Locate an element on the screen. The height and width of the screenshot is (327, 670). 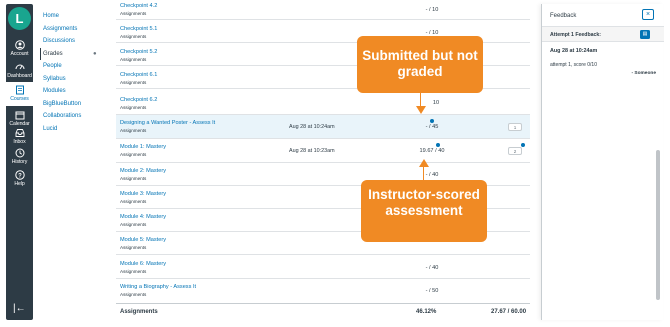
course-nav-collaborations: Collaborations is located at coordinates (74, 116).